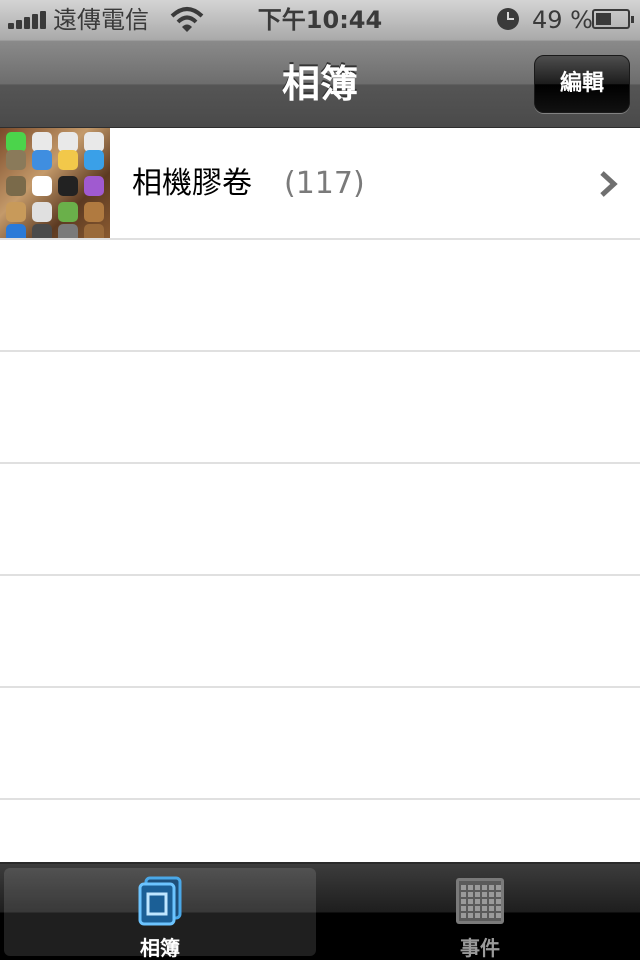 This screenshot has width=640, height=961. Describe the element at coordinates (320, 911) in the screenshot. I see `tab-bar: 相簿 事件` at that location.